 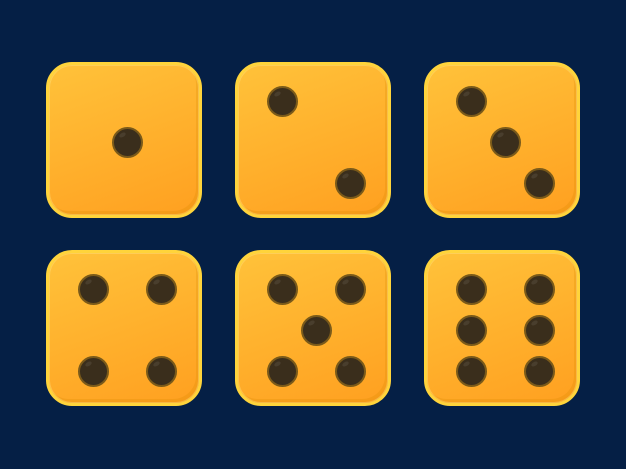 I want to click on die-five, so click(x=313, y=328).